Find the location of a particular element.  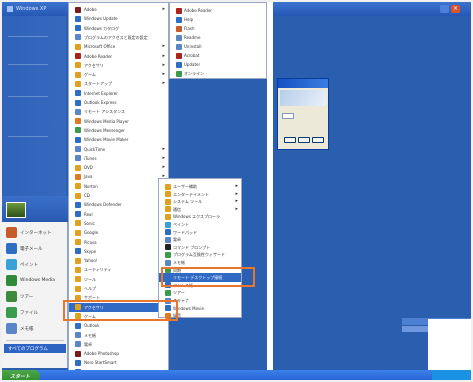

start-menu-item: インターネット is located at coordinates (36, 233).